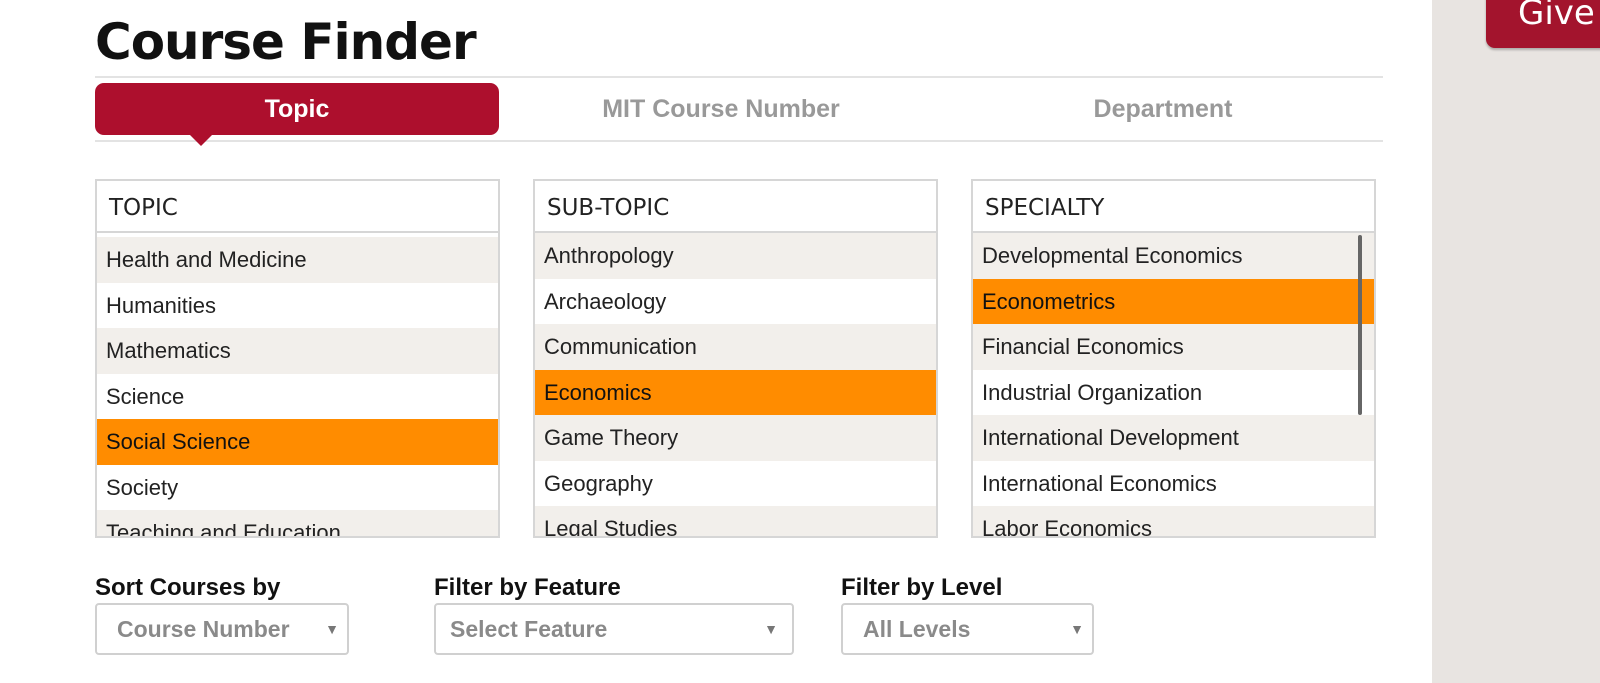  Describe the element at coordinates (297, 260) in the screenshot. I see `topic-item: Health and Medicine` at that location.